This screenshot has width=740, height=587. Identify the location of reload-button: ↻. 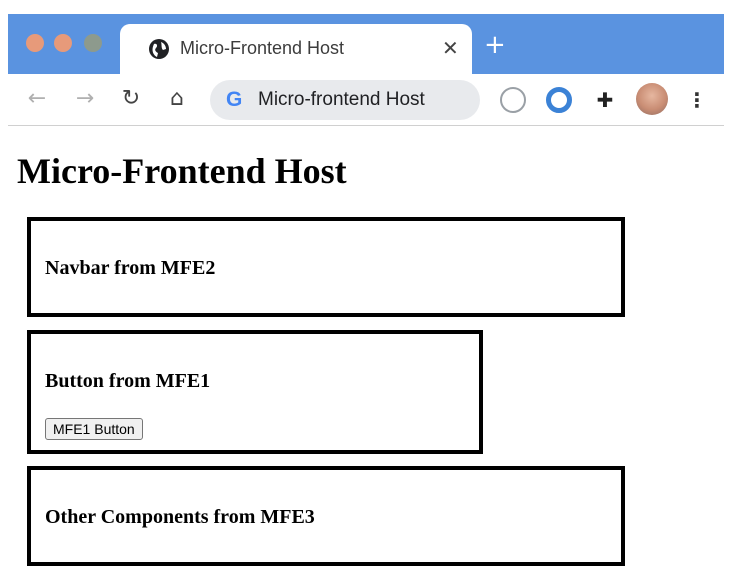
(131, 99).